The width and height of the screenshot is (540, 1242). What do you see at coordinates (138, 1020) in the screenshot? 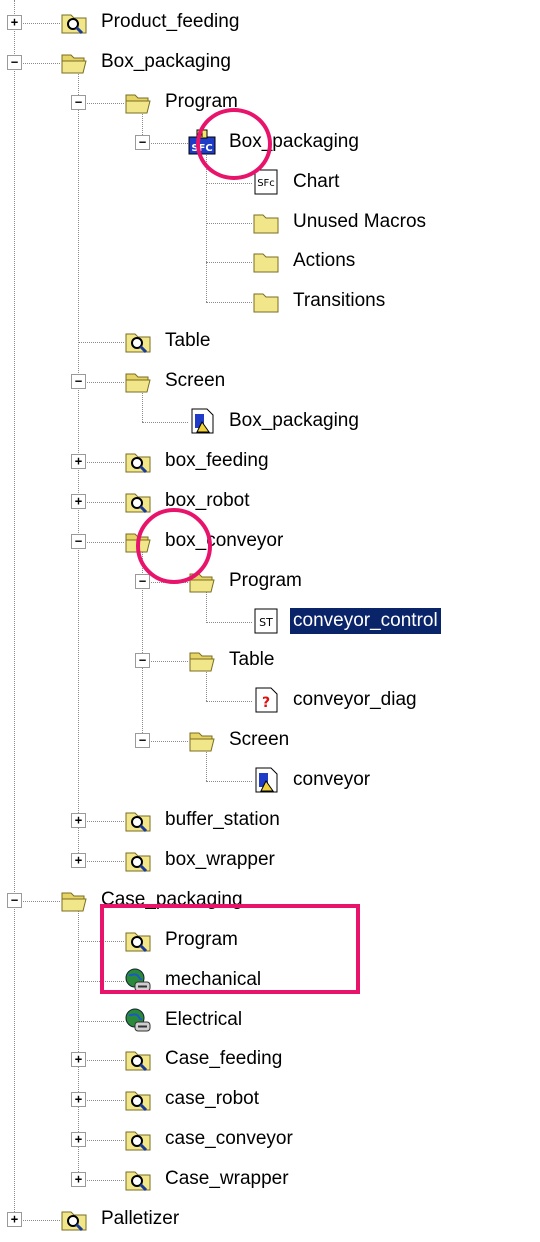
I see `globe-link-icon` at bounding box center [138, 1020].